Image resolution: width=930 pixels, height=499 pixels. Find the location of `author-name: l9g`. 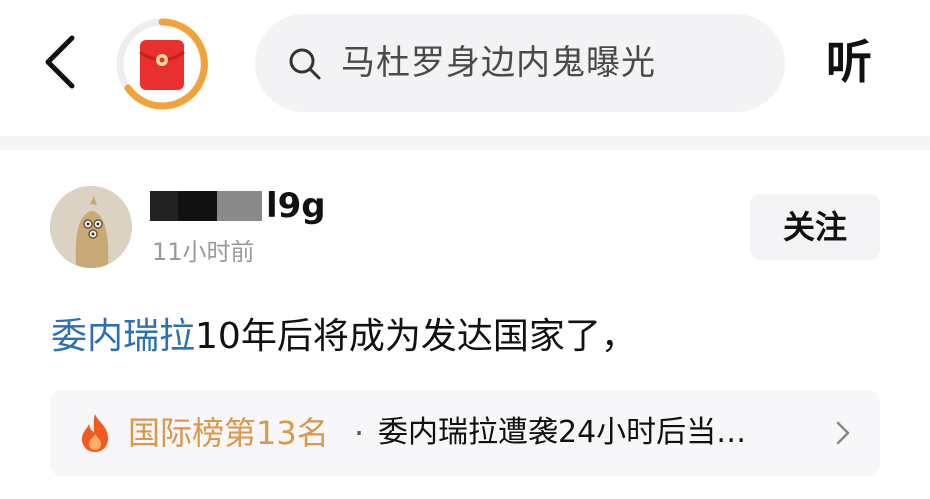

author-name: l9g is located at coordinates (238, 206).